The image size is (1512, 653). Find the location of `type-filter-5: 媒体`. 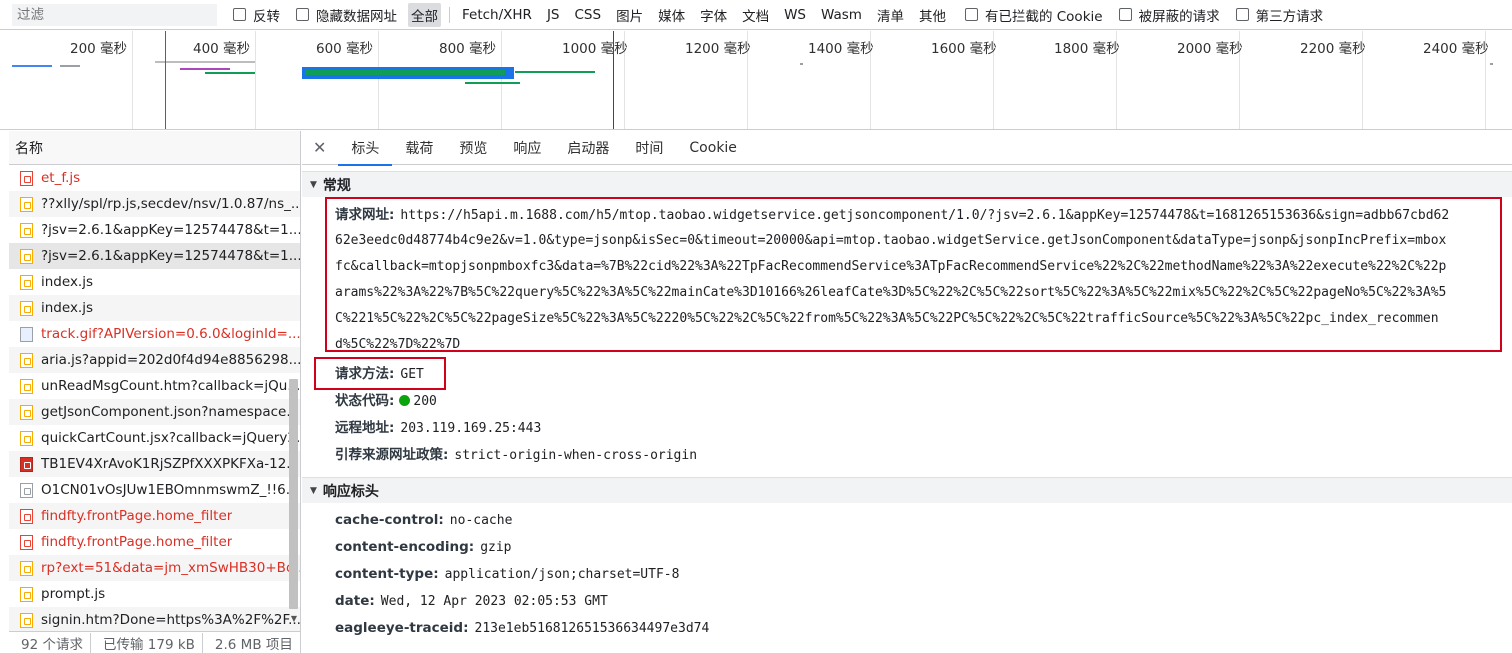

type-filter-5: 媒体 is located at coordinates (671, 15).